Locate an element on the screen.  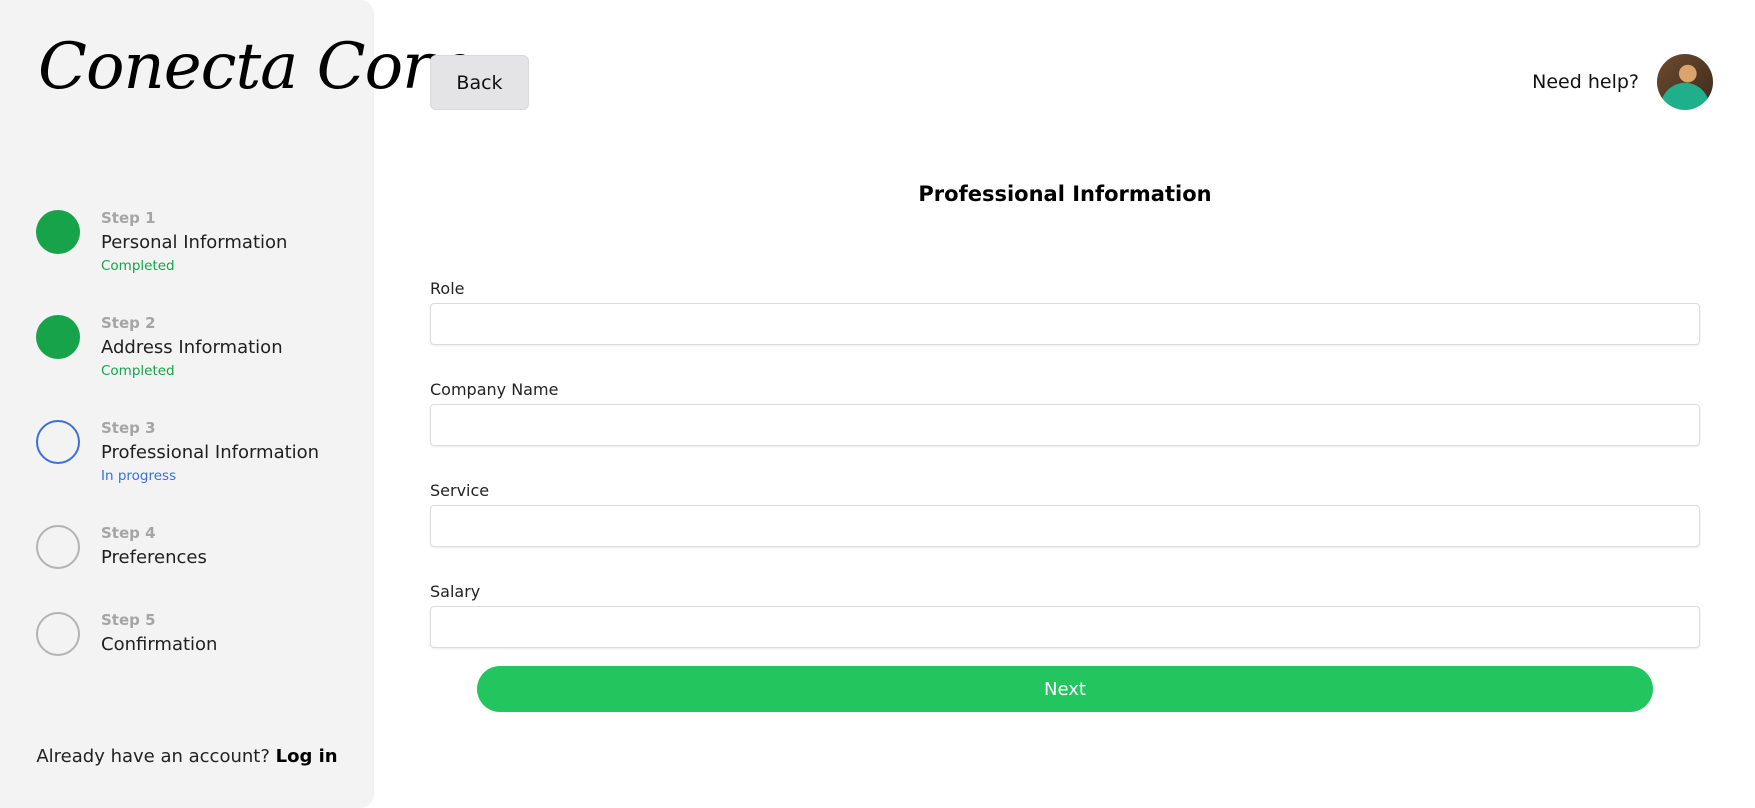
help-area: Need help? is located at coordinates (1622, 82).